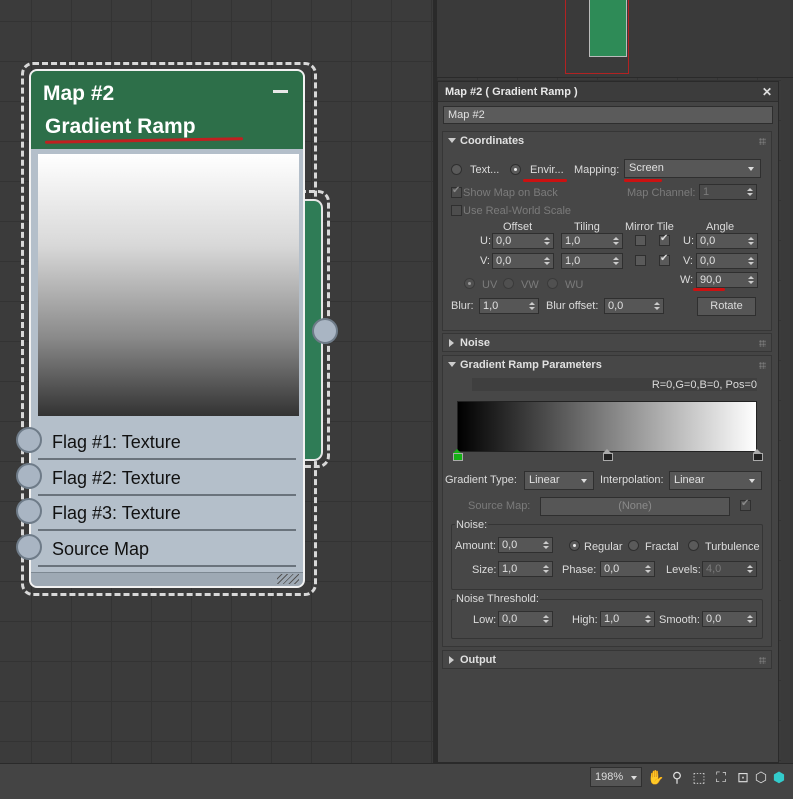 Image resolution: width=793 pixels, height=799 pixels. Describe the element at coordinates (484, 570) in the screenshot. I see `size-label: Size:` at that location.